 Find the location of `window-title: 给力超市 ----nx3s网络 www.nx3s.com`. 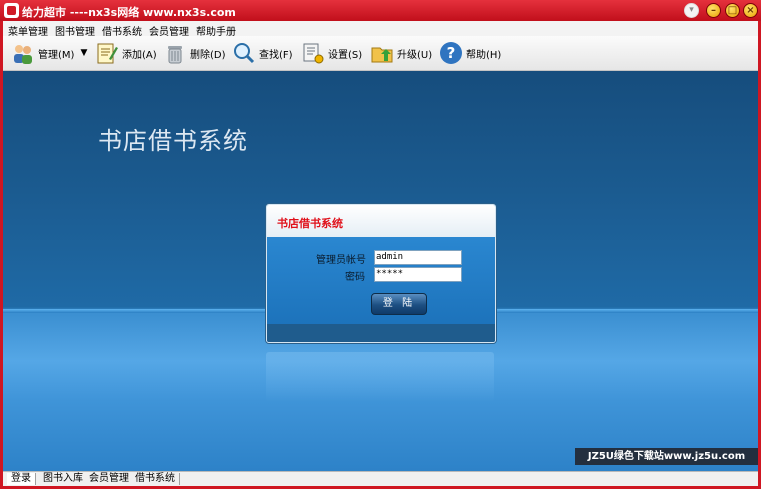

window-title: 给力超市 ----nx3s网络 www.nx3s.com is located at coordinates (129, 12).